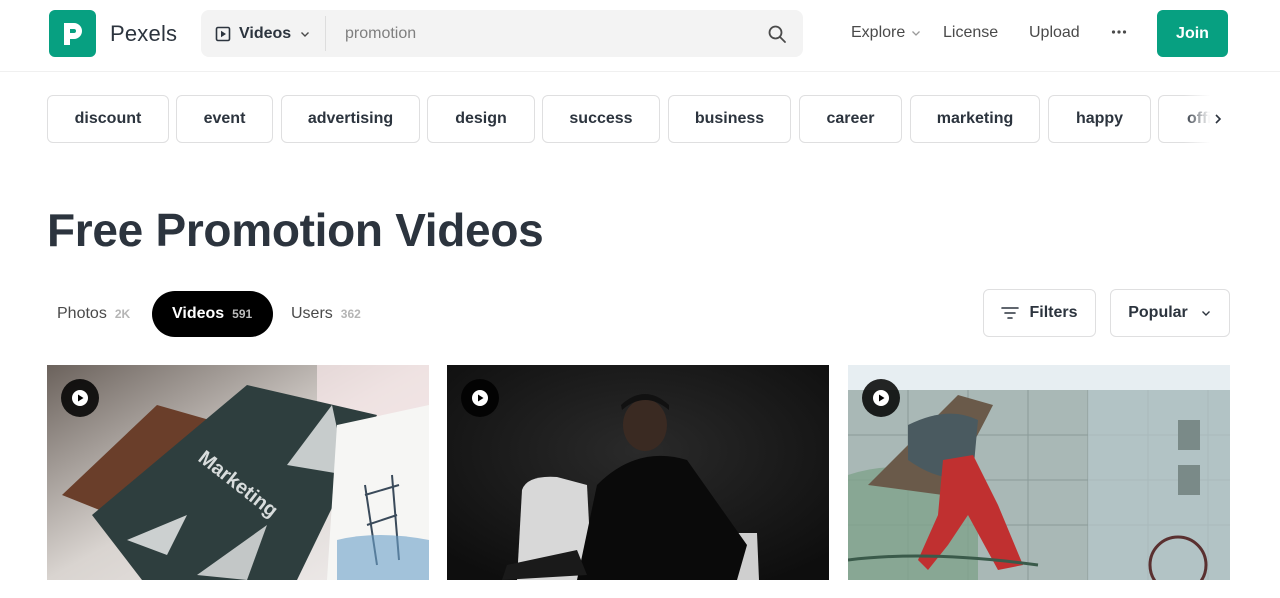 This screenshot has height=598, width=1280. I want to click on tab-videos-label: Videos, so click(198, 313).